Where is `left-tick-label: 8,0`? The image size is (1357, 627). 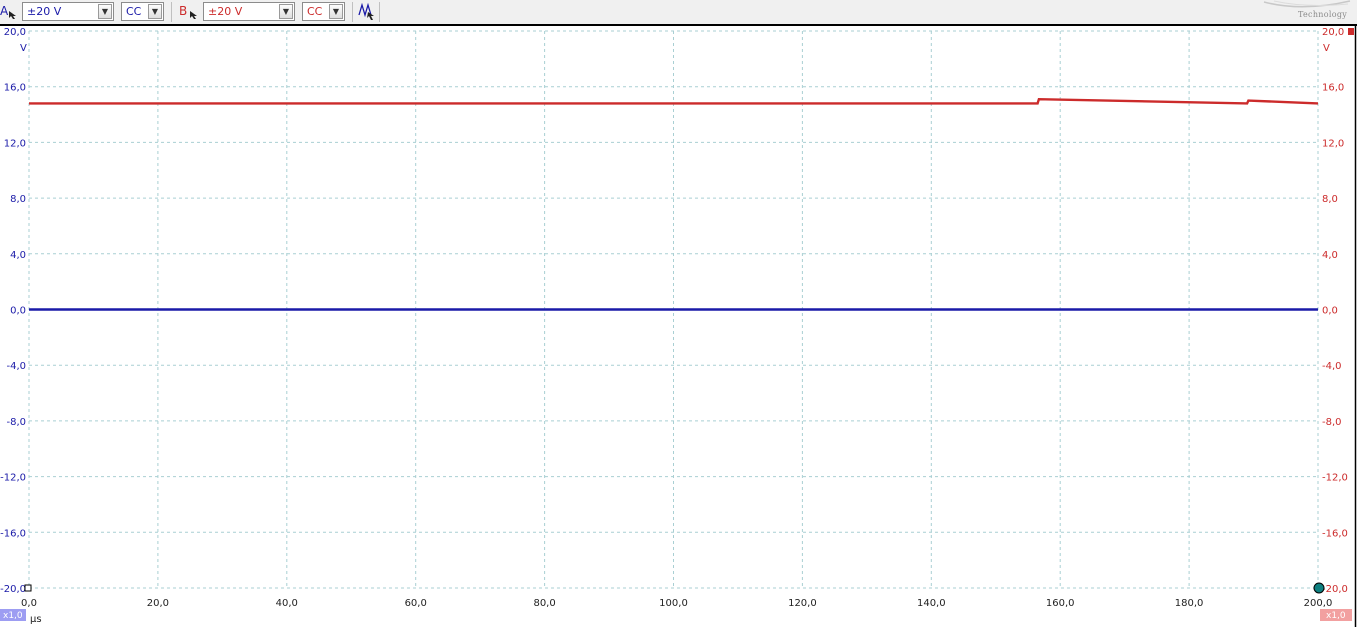
left-tick-label: 8,0 is located at coordinates (18, 199).